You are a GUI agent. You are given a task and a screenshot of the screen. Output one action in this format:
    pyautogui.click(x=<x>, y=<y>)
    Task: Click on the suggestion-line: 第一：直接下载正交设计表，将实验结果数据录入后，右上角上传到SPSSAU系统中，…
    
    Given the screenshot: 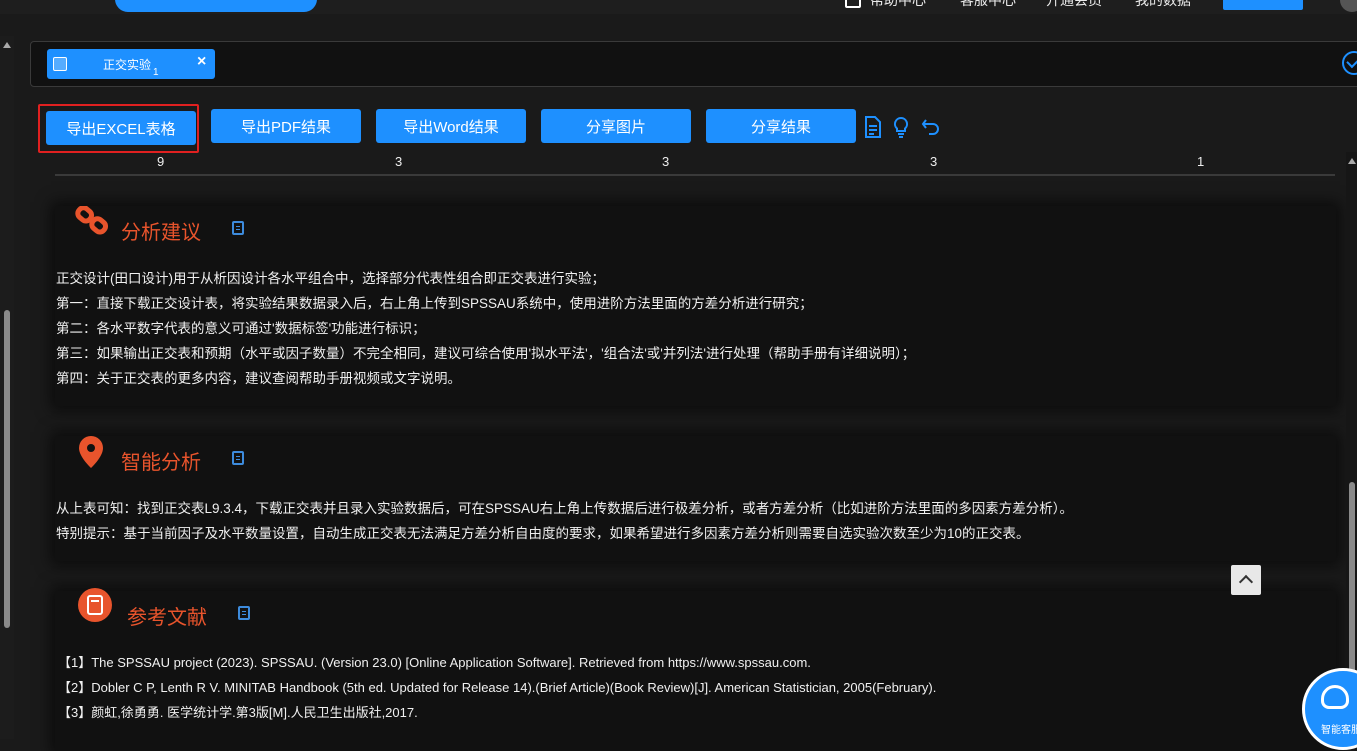 What is the action you would take?
    pyautogui.click(x=434, y=303)
    